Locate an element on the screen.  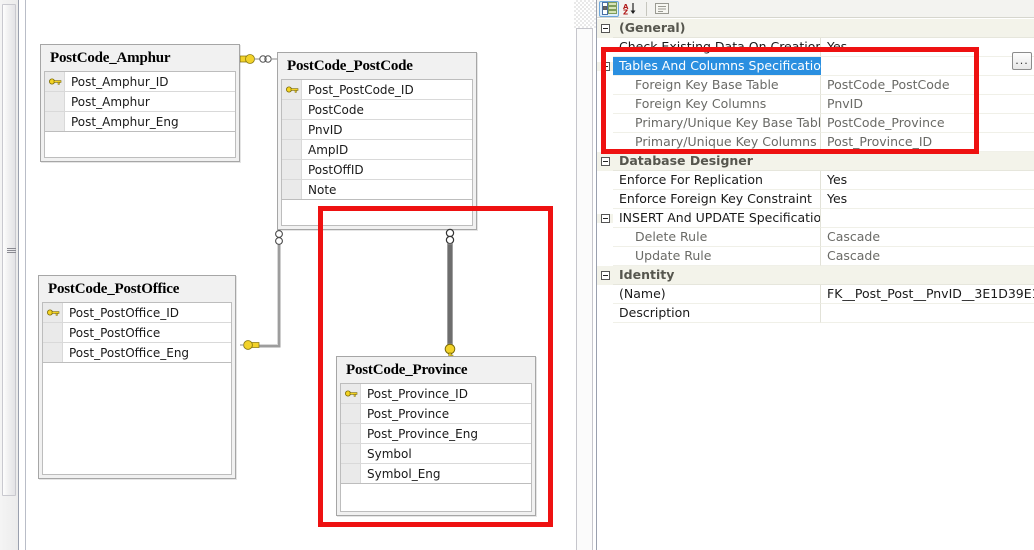
table-title: PostCode_PostOffice is located at coordinates (114, 289).